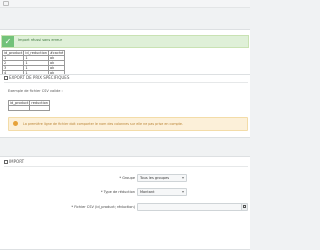 This screenshot has width=320, height=250. Describe the element at coordinates (192, 207) in the screenshot. I see `csv-file-input` at that location.